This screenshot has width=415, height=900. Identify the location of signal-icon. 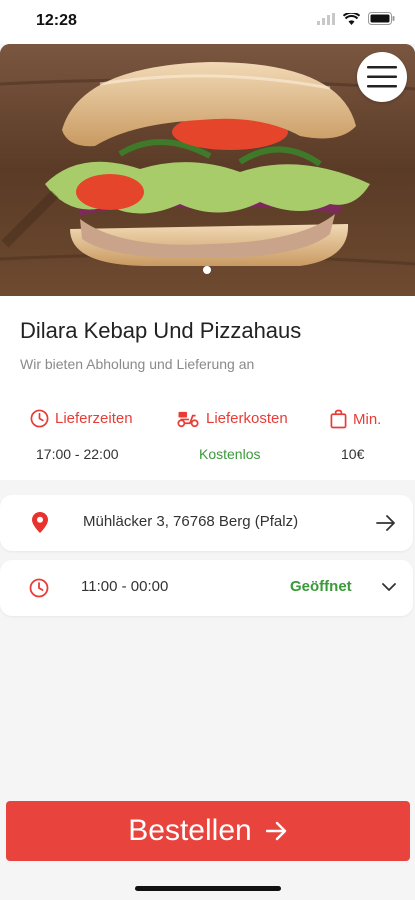
(326, 18).